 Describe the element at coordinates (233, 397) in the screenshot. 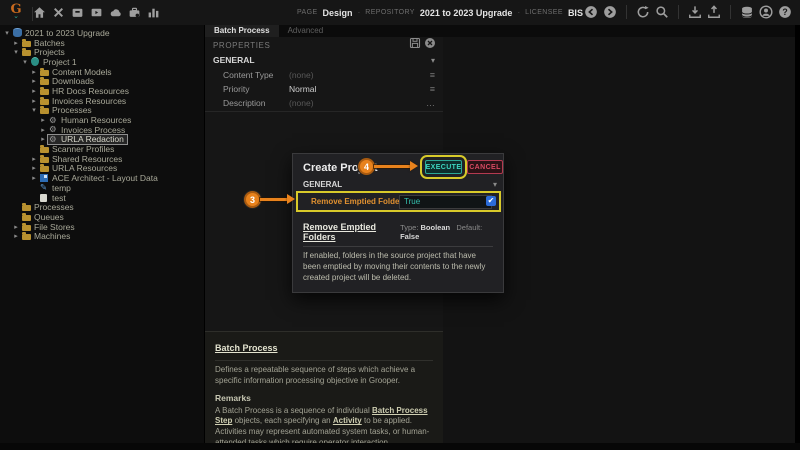

I see `remarks-label: Remarks` at that location.